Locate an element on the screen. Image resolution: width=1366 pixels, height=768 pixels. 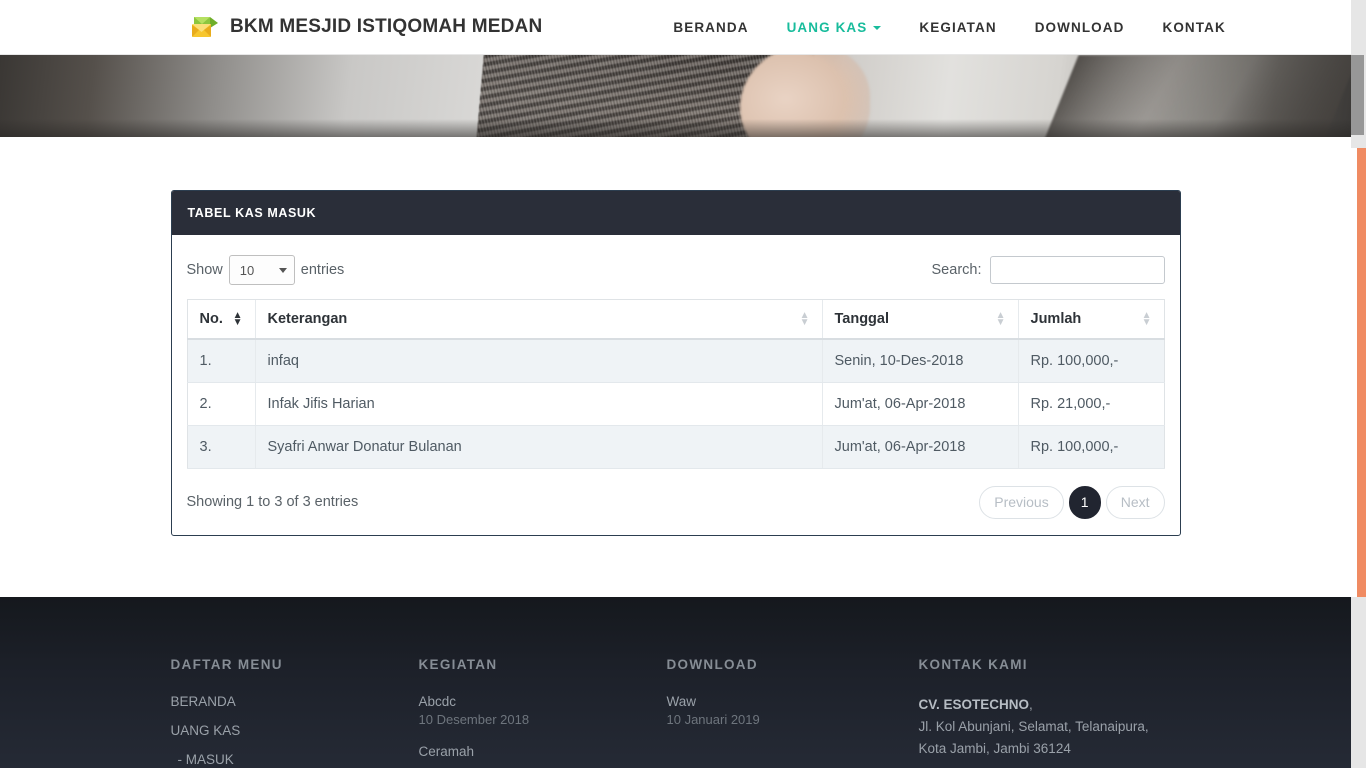
pagination: Previous 1 Next is located at coordinates (1072, 502).